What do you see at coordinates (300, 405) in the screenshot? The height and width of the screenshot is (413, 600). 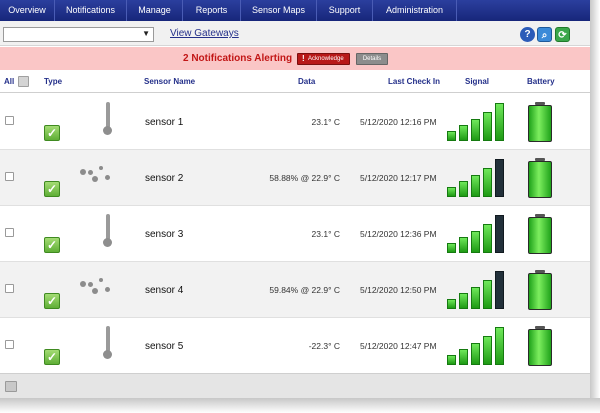 I see `page-shadow-bottom` at bounding box center [300, 405].